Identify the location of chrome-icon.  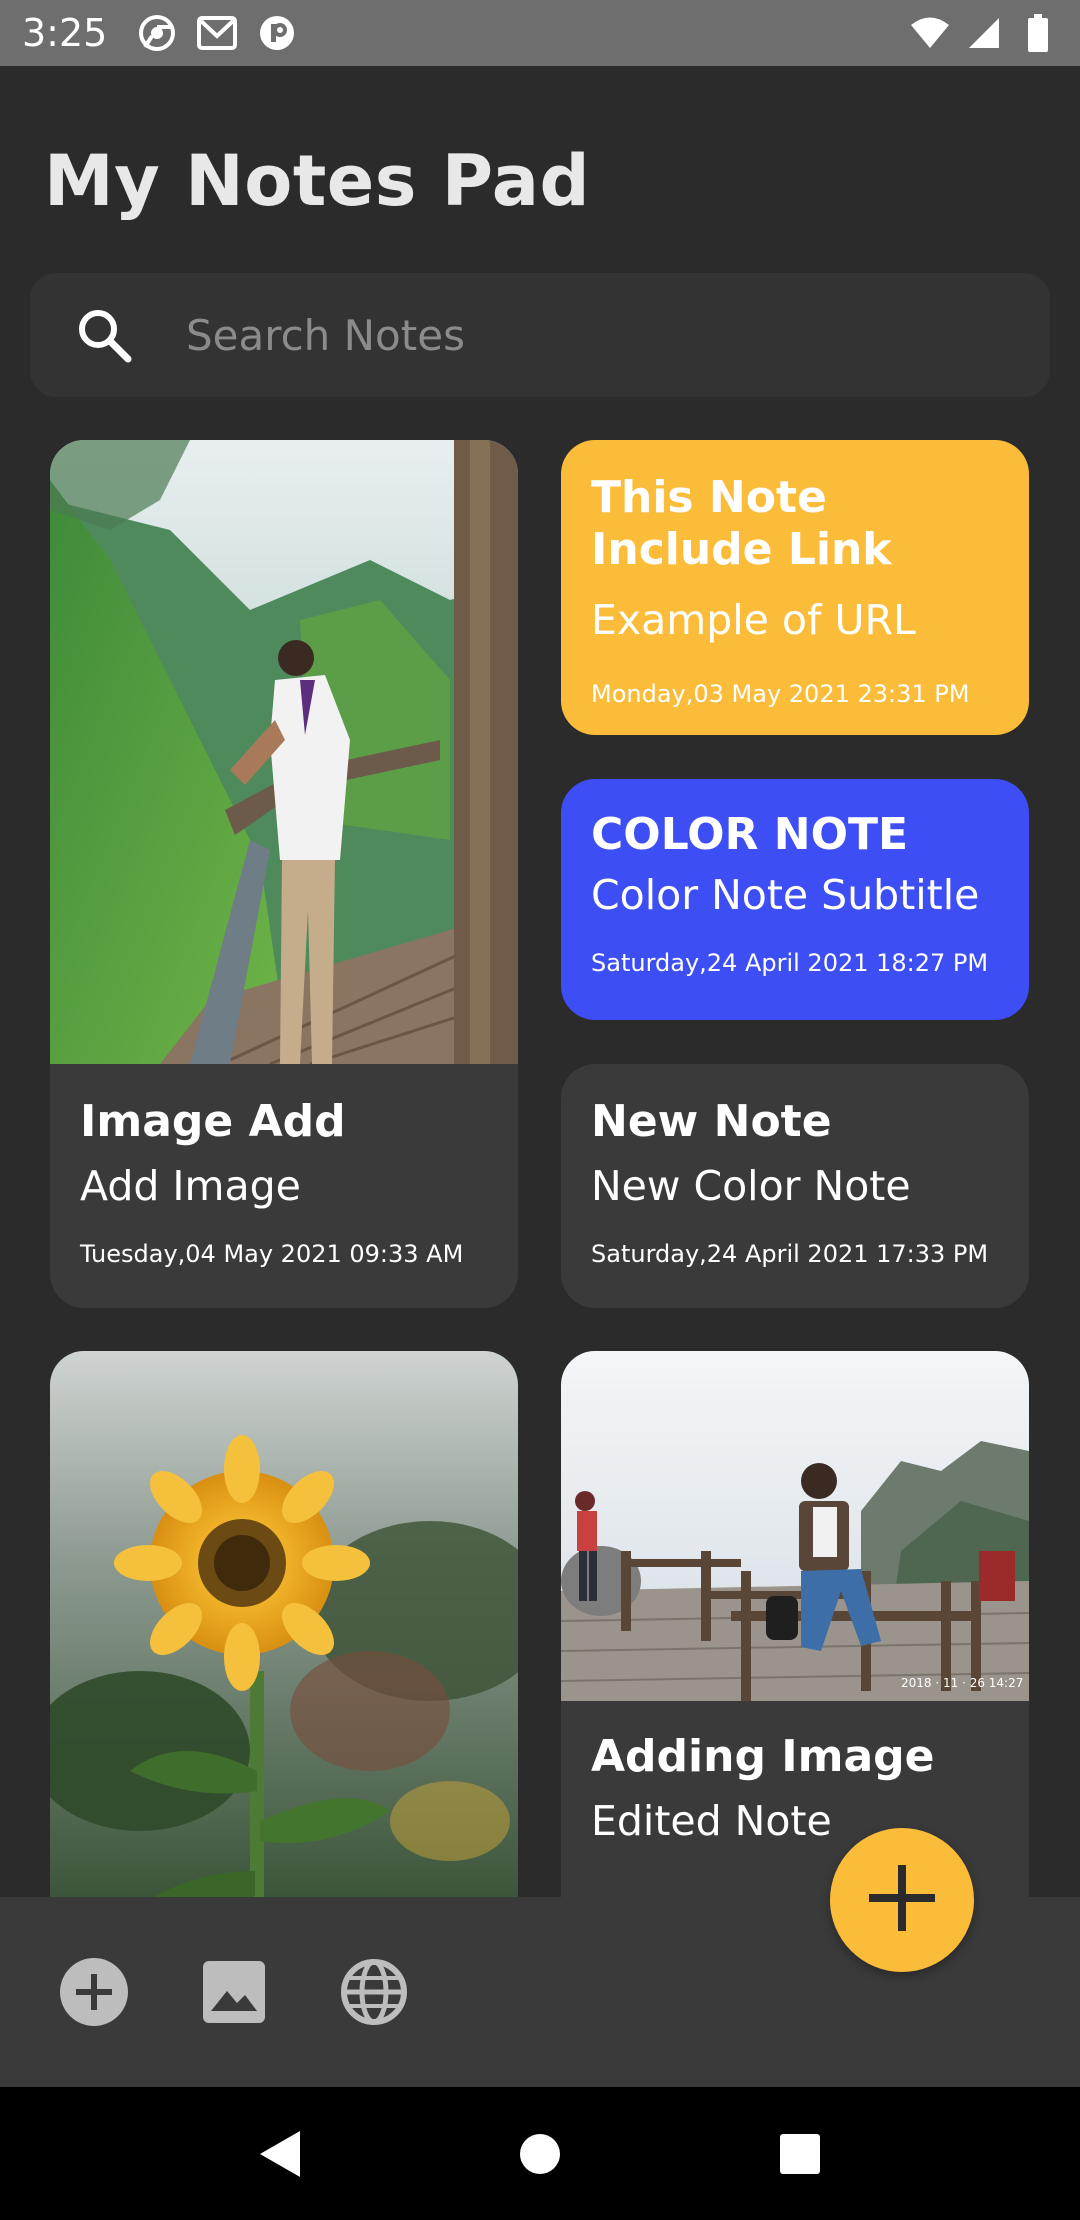
(157, 33).